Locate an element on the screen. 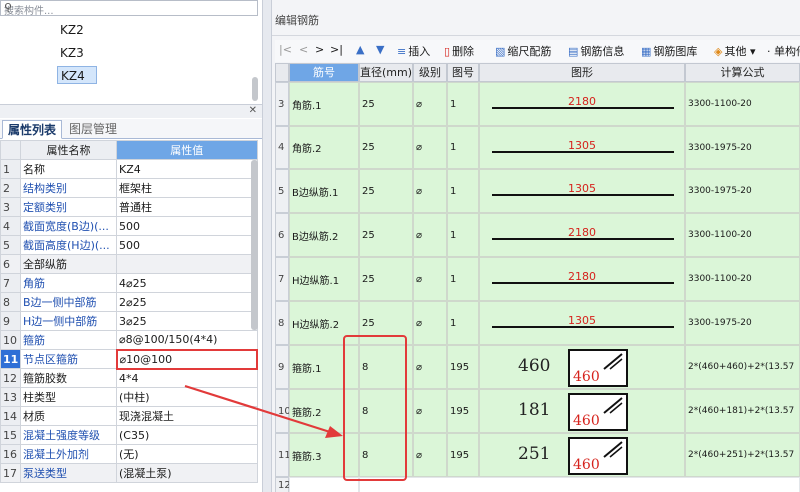 The width and height of the screenshot is (800, 492). annotation-arrow is located at coordinates (263, 411).